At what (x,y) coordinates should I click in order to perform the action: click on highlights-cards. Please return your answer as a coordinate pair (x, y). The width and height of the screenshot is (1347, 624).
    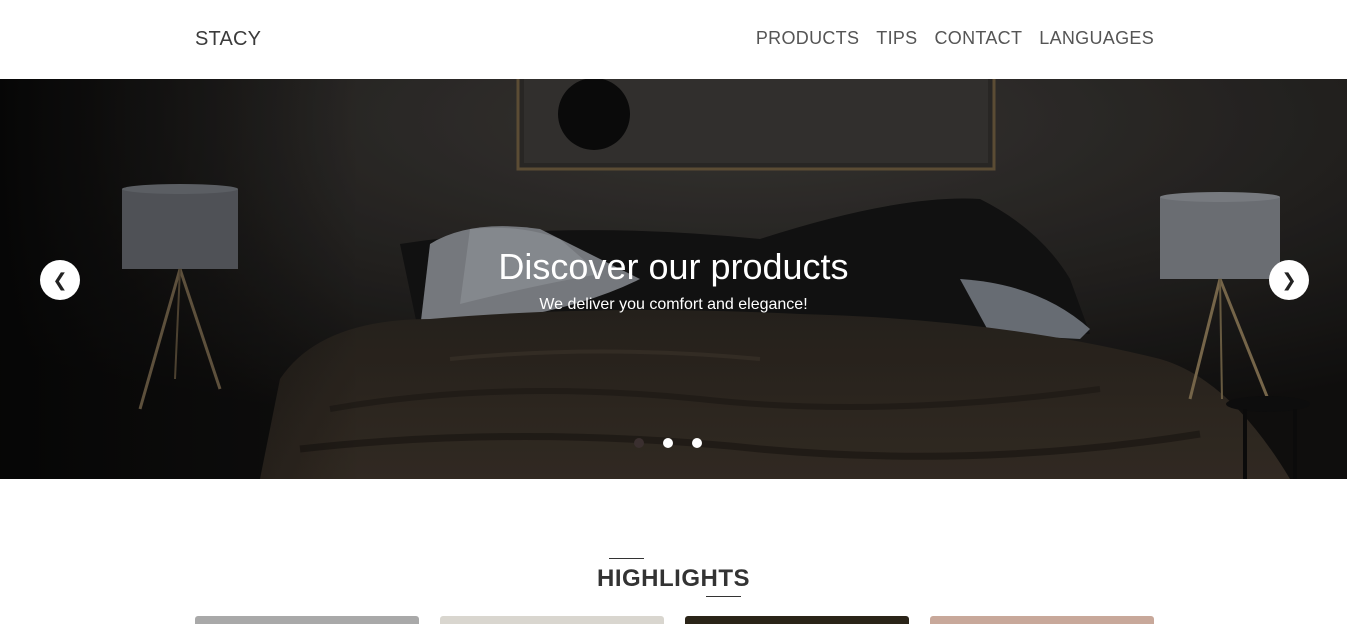
    Looking at the image, I should click on (674, 620).